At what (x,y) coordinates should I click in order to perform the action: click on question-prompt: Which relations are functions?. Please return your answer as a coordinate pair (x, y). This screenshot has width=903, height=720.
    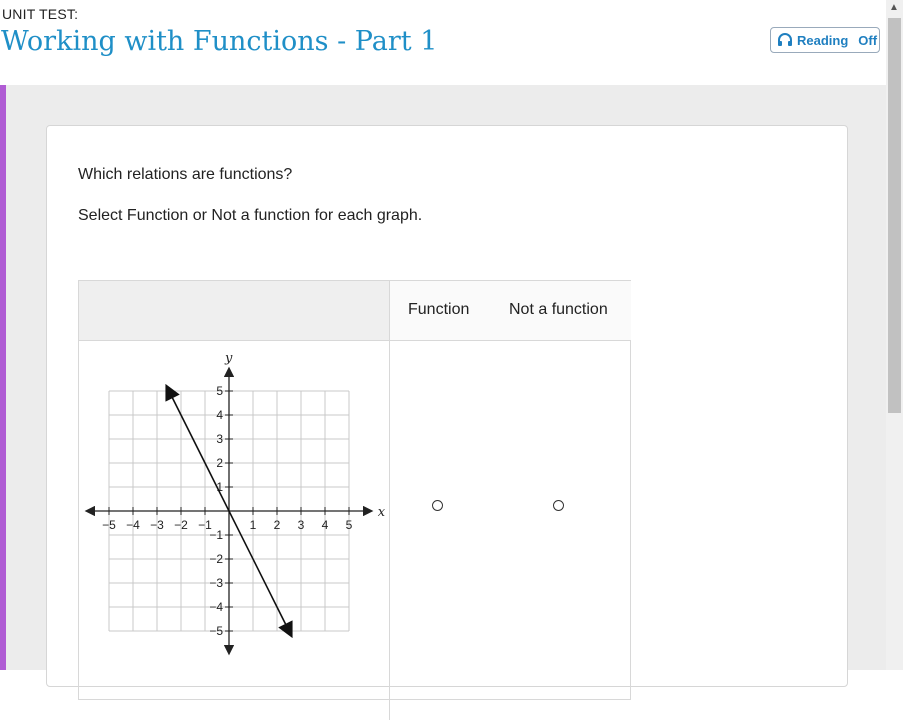
    Looking at the image, I should click on (185, 174).